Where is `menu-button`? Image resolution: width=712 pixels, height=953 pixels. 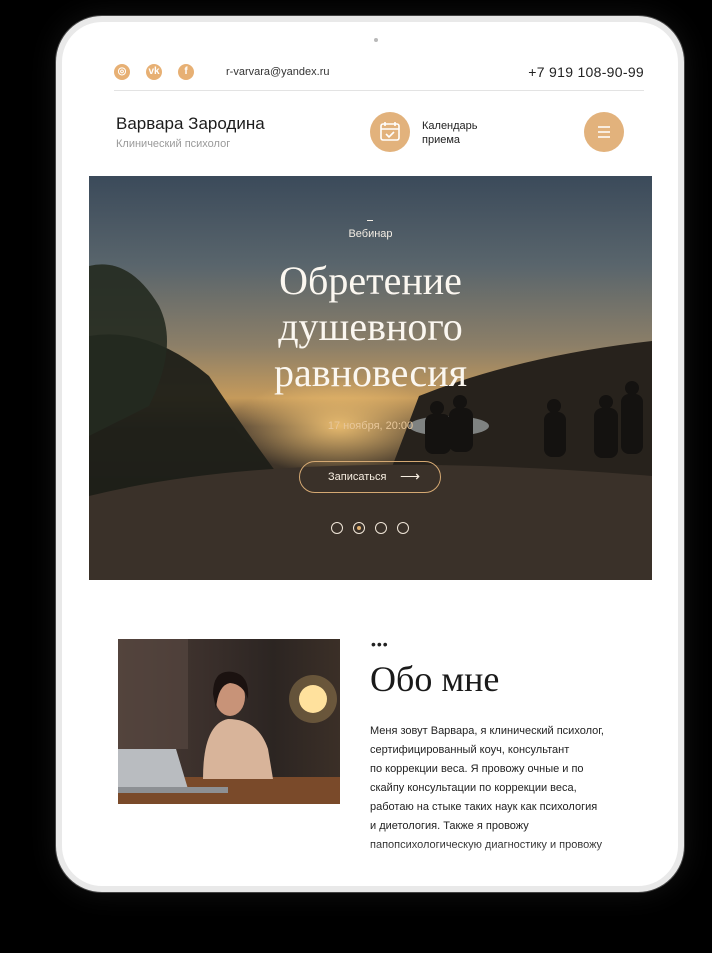 menu-button is located at coordinates (604, 132).